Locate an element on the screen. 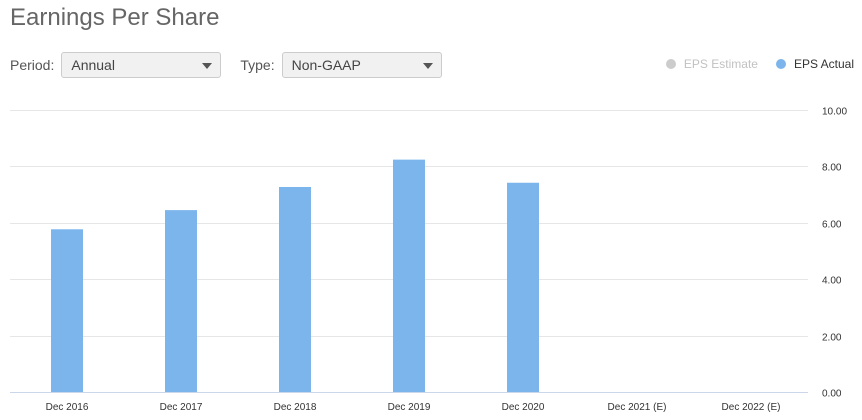 The image size is (862, 420). x-tick-label: Dec 2018 is located at coordinates (295, 407).